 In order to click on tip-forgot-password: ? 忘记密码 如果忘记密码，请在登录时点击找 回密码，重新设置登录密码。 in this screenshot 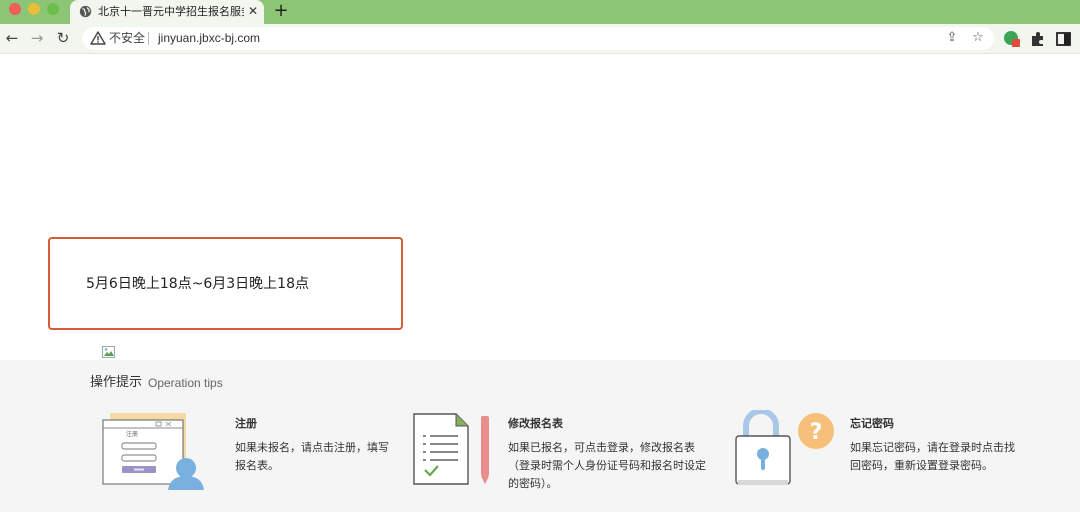, I will do `click(892, 455)`.